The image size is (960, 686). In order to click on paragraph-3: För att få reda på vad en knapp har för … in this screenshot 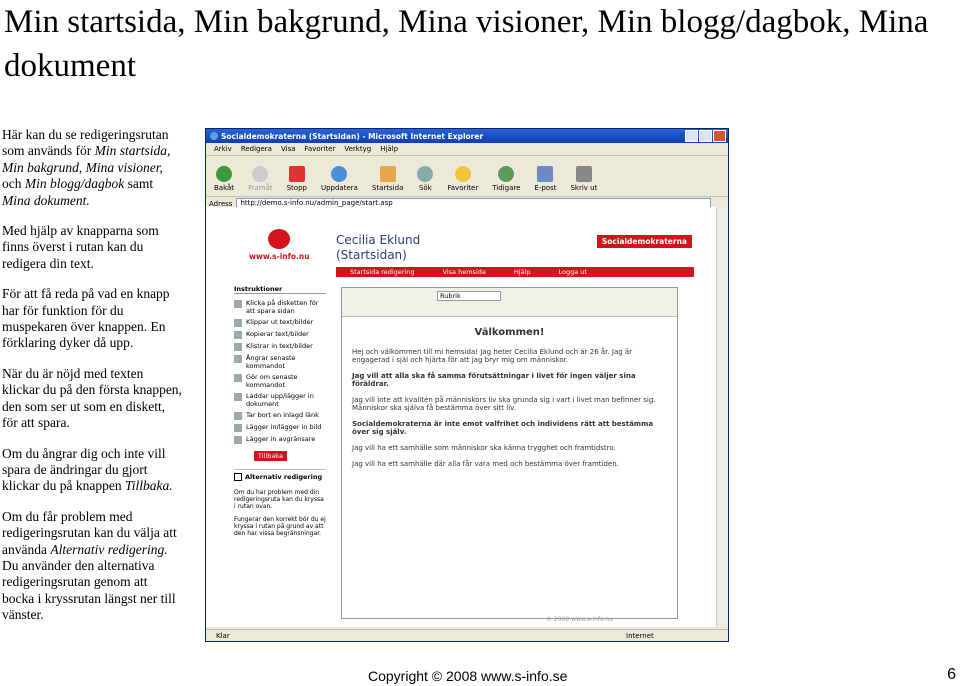, I will do `click(86, 318)`.